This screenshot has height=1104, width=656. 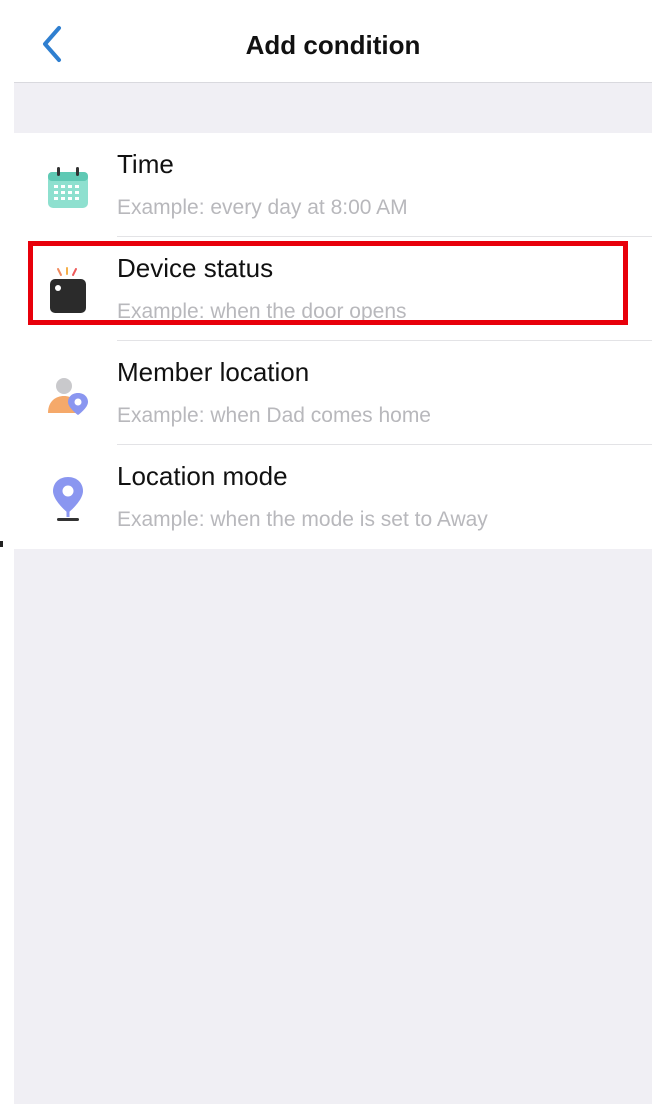 What do you see at coordinates (302, 519) in the screenshot?
I see `condition-example: Example: when the mode is set to Away` at bounding box center [302, 519].